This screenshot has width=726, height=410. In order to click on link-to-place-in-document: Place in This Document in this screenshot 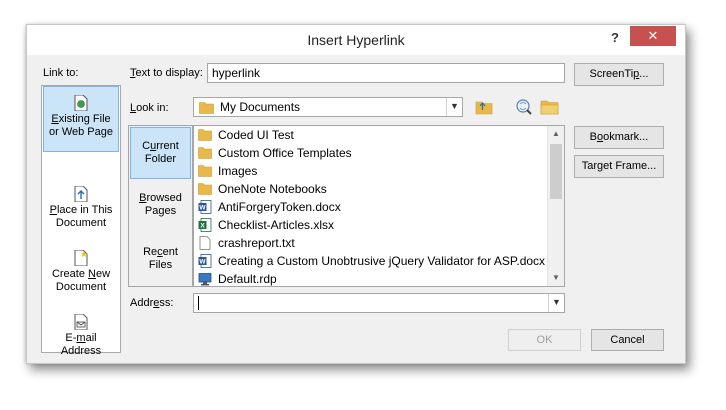, I will do `click(81, 208)`.